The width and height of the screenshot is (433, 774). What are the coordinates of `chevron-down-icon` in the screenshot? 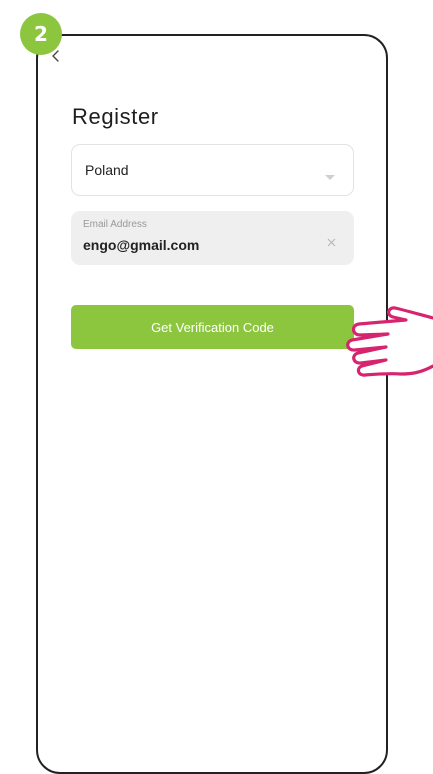 It's located at (330, 174).